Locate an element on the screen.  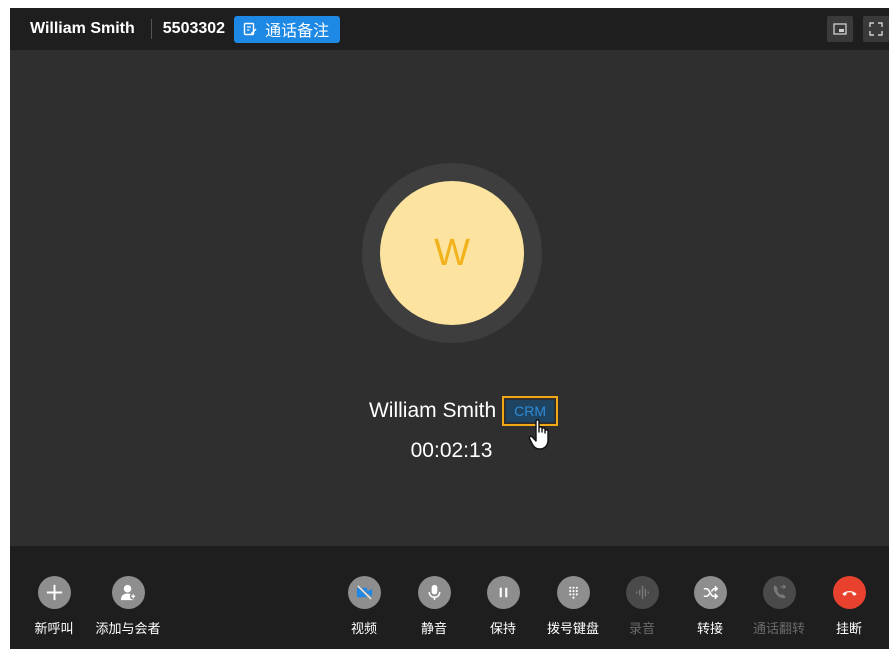
avatar-ring: W is located at coordinates (452, 253).